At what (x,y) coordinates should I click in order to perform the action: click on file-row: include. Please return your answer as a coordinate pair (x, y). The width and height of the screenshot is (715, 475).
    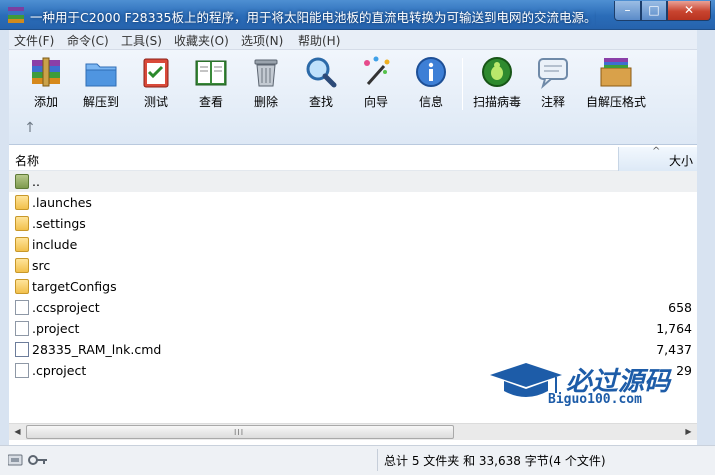
    Looking at the image, I should click on (353, 244).